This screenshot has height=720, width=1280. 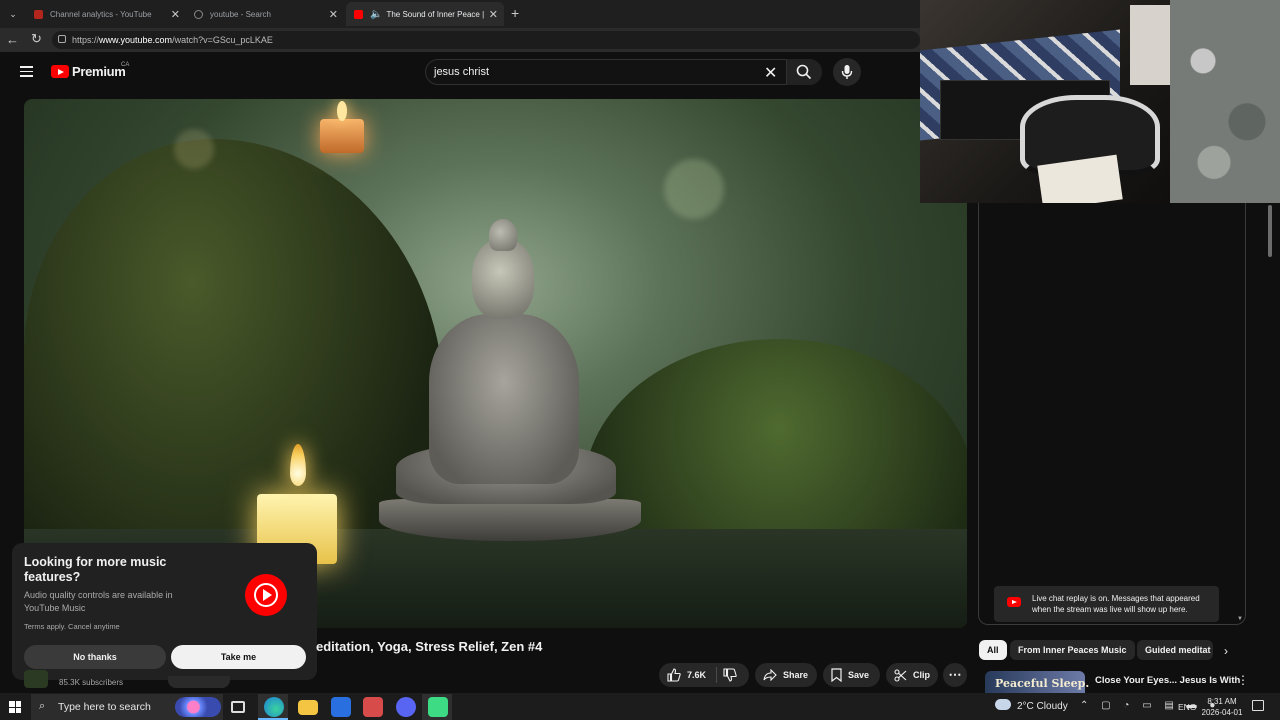 What do you see at coordinates (36, 39) in the screenshot?
I see `reload-icon: ↻` at bounding box center [36, 39].